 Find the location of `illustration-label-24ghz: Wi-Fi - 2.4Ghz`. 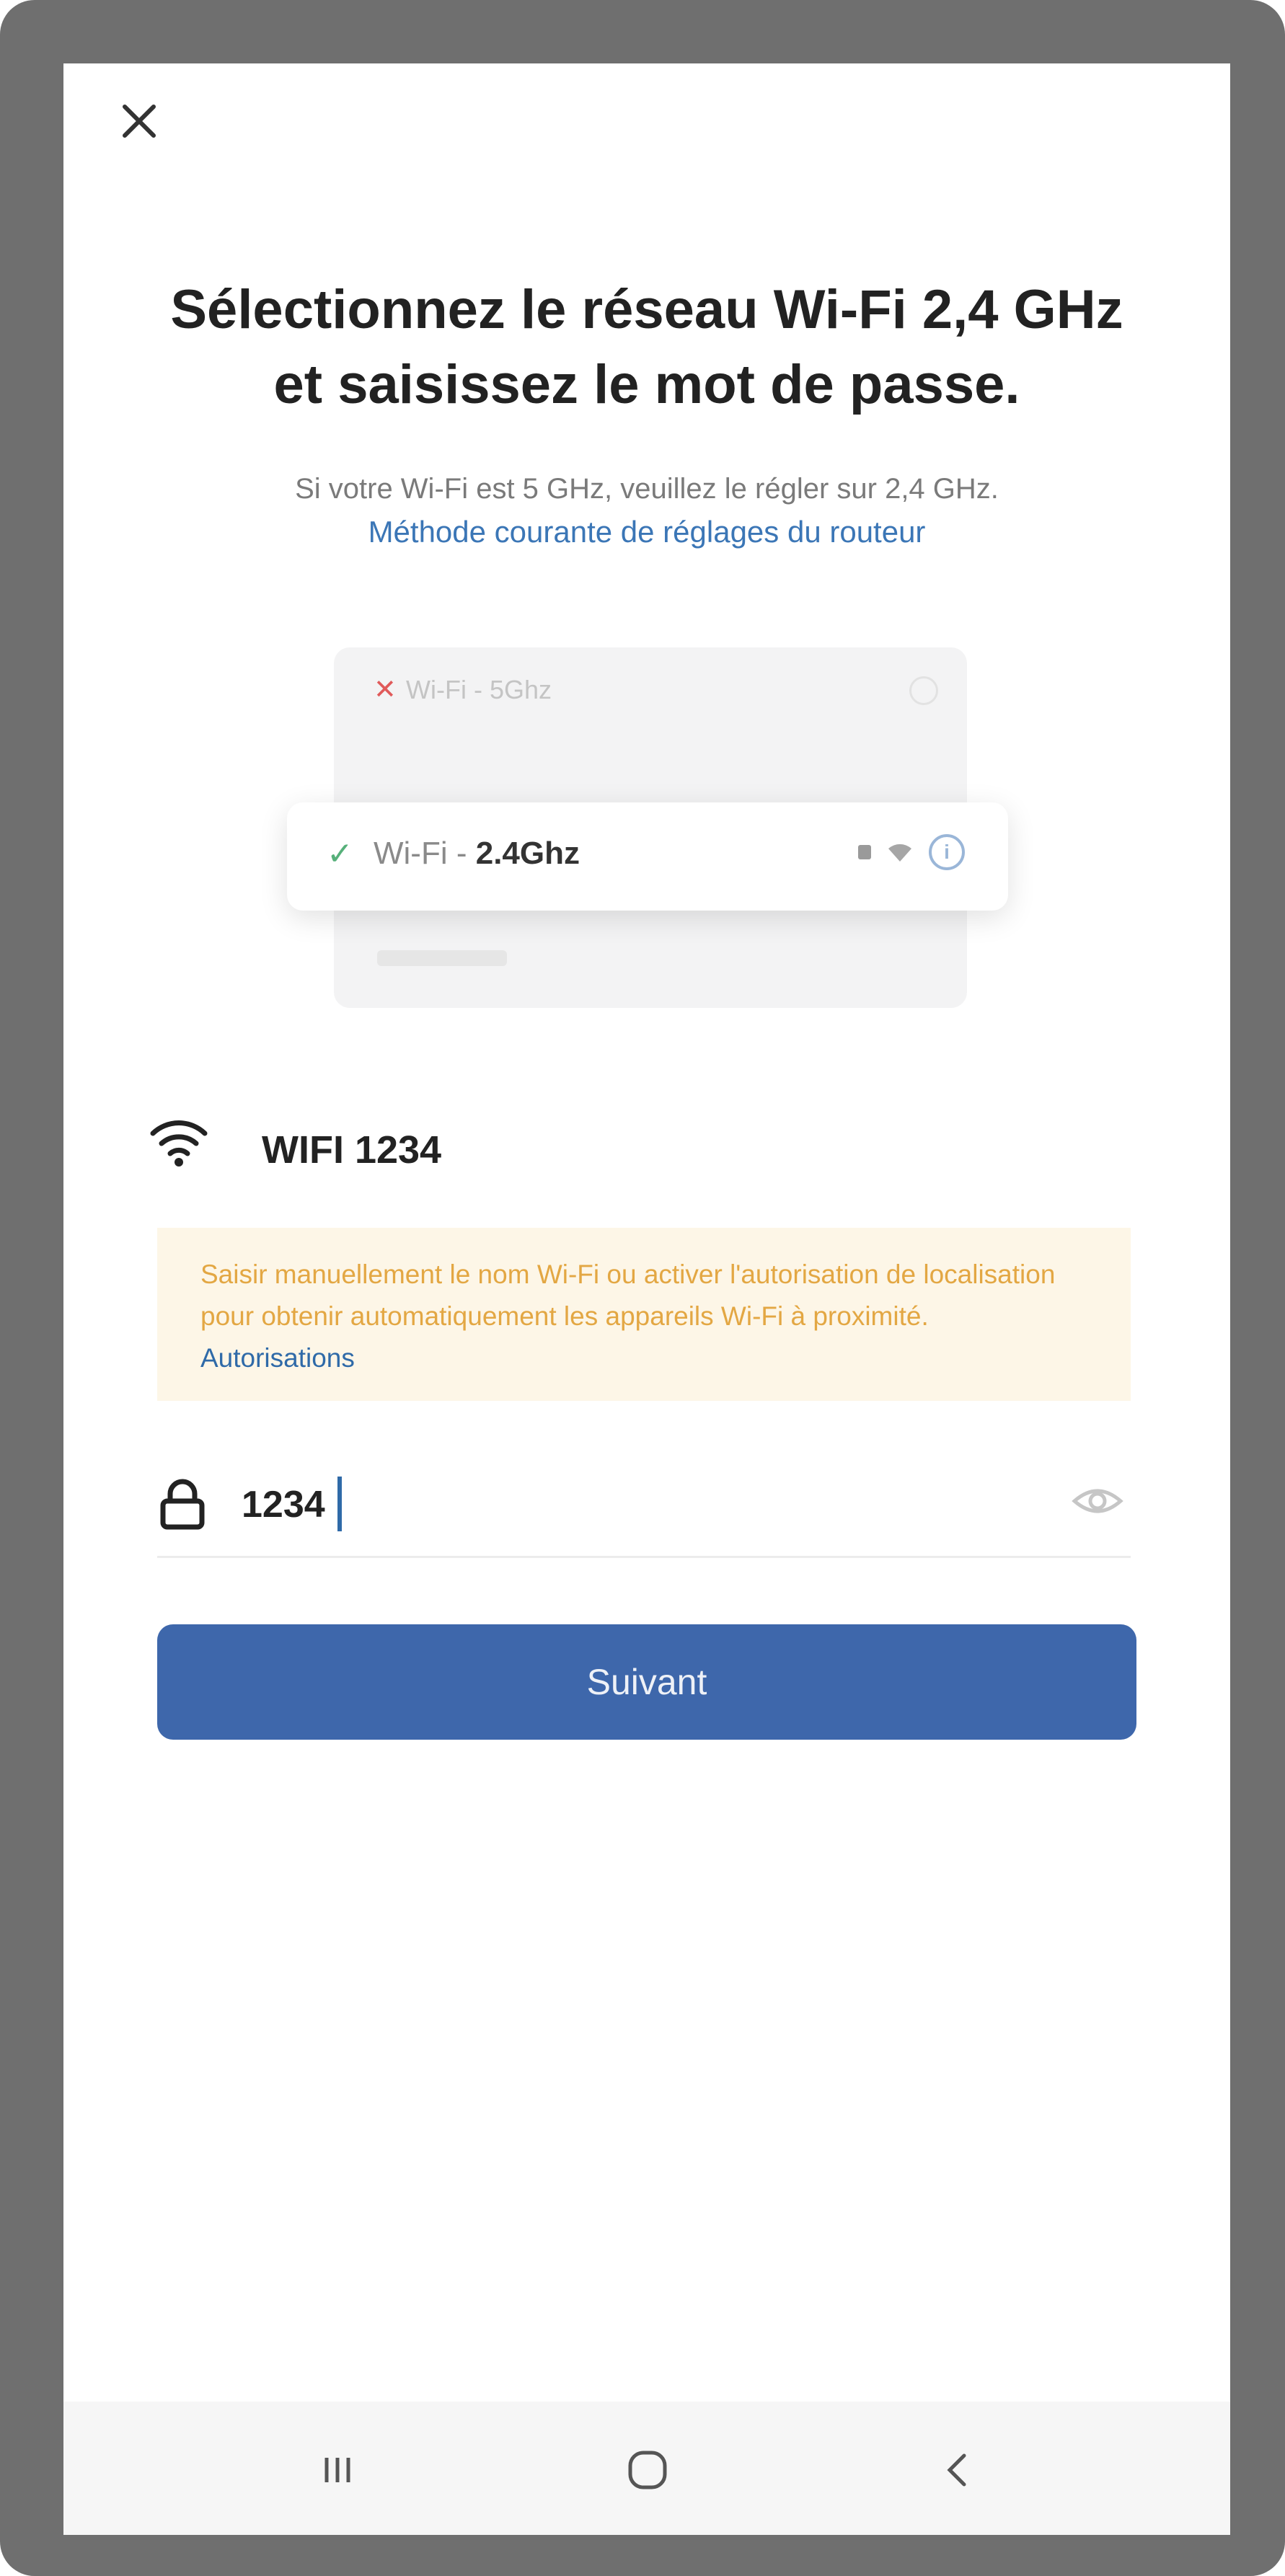

illustration-label-24ghz: Wi-Fi - 2.4Ghz is located at coordinates (477, 854).